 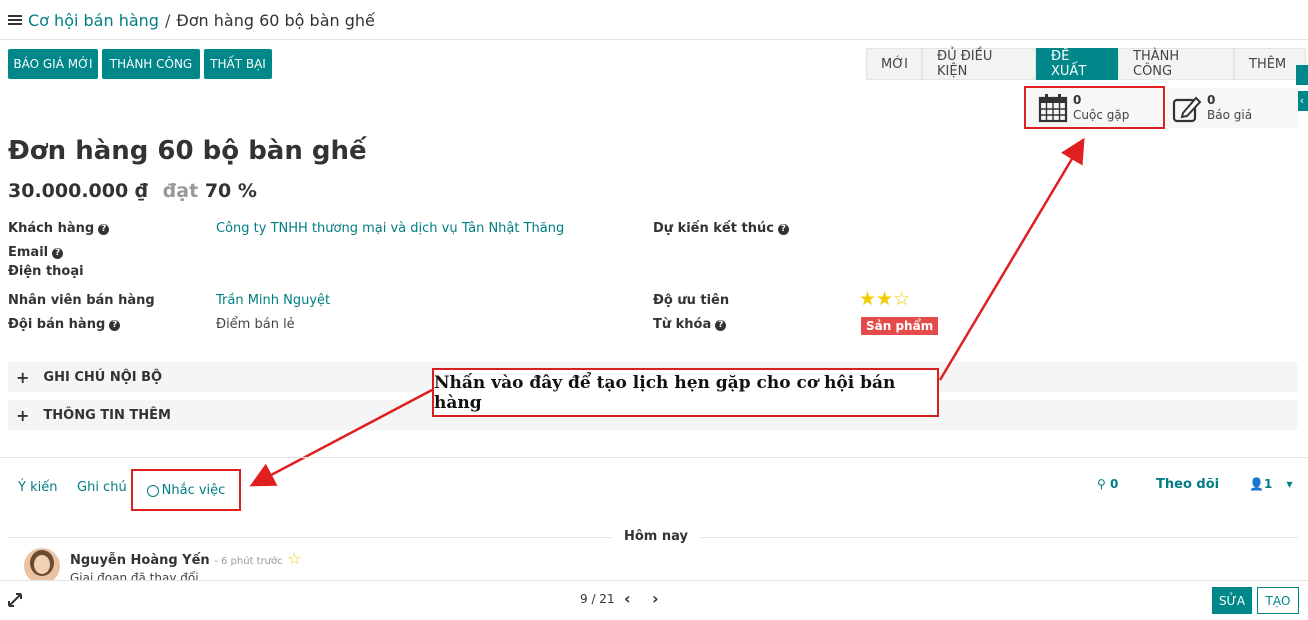 What do you see at coordinates (1101, 484) in the screenshot?
I see `paperclip-icon: ⚲` at bounding box center [1101, 484].